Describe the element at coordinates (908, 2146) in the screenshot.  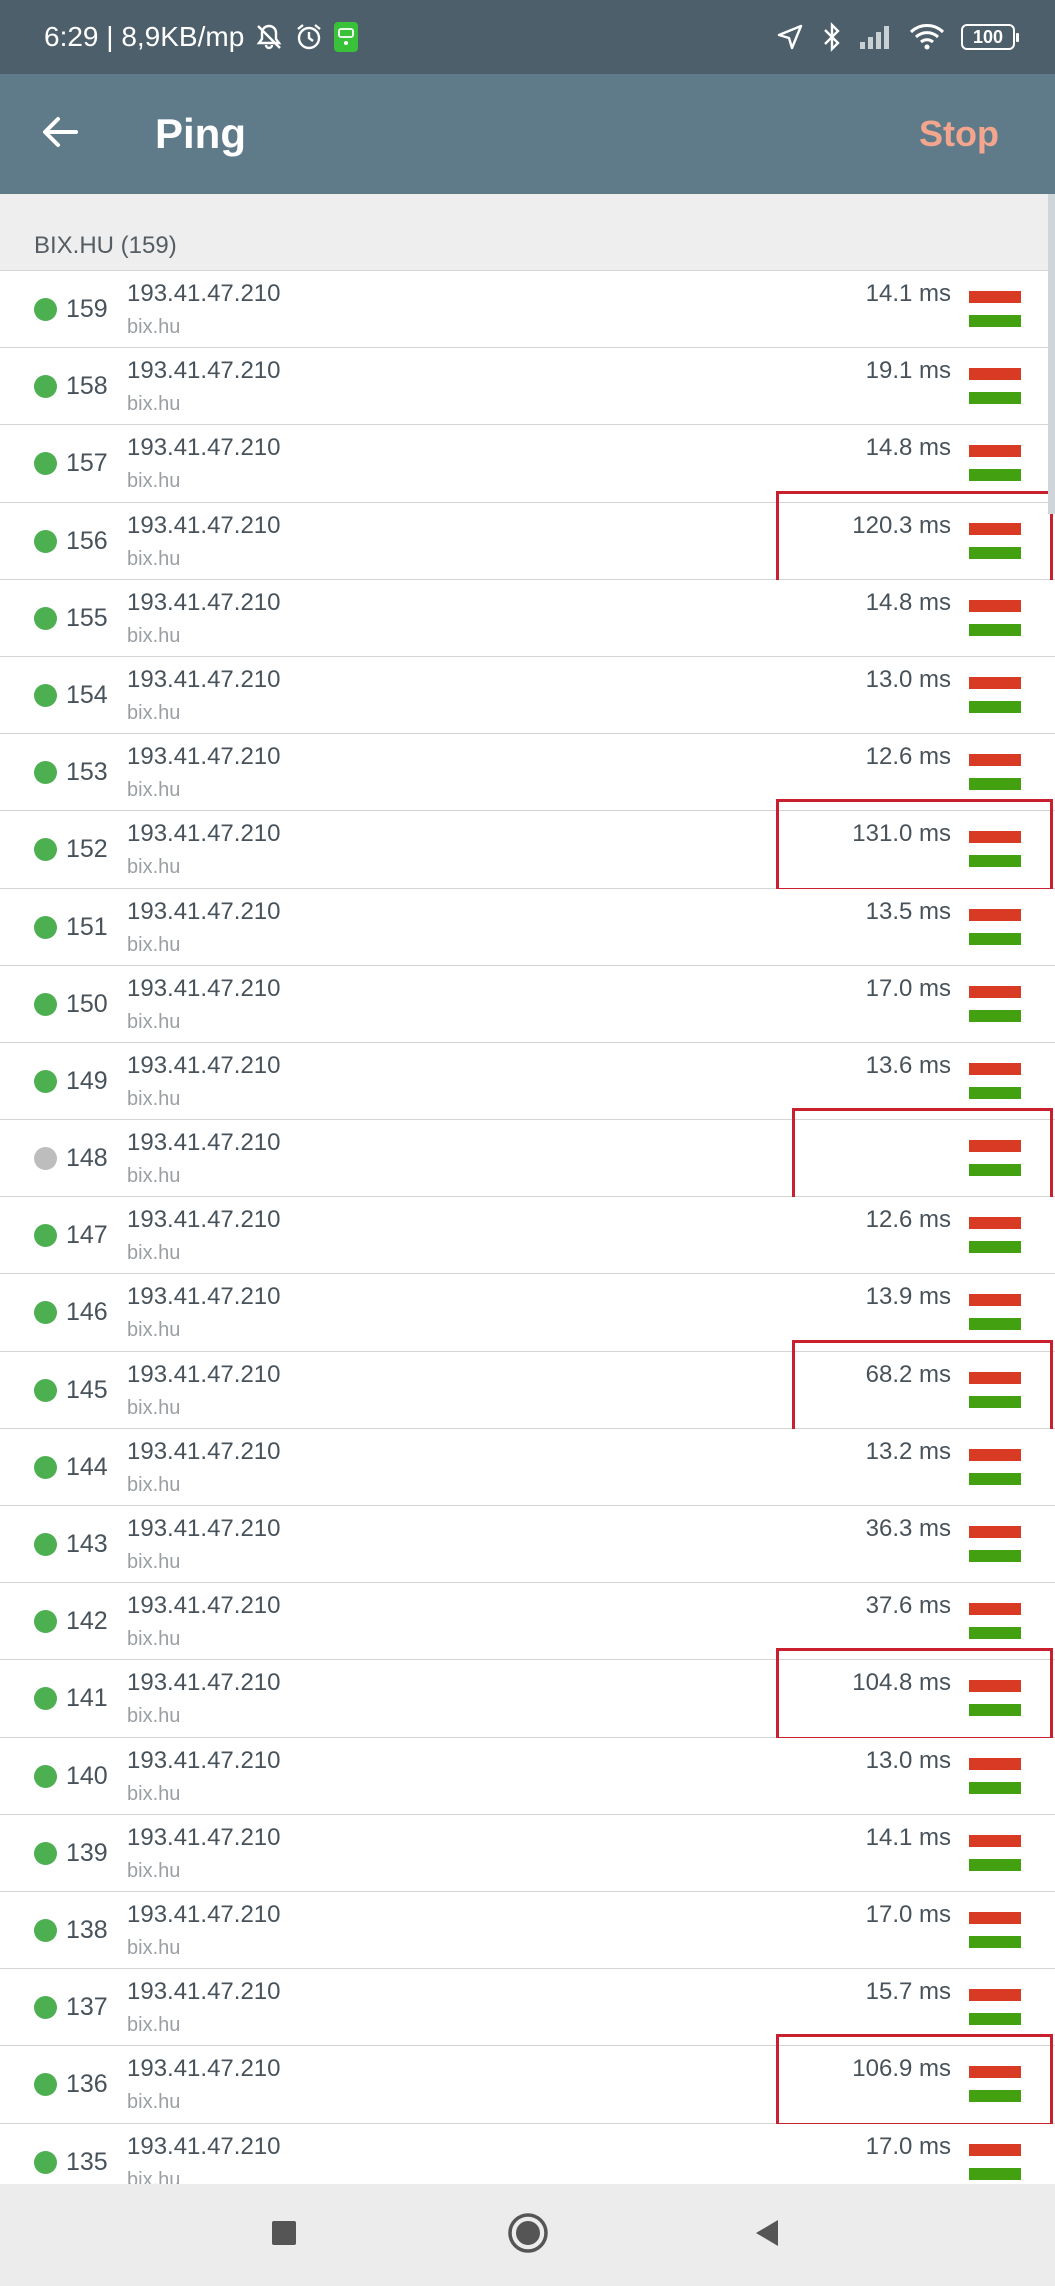
I see `latency-value: 17.0 ms` at that location.